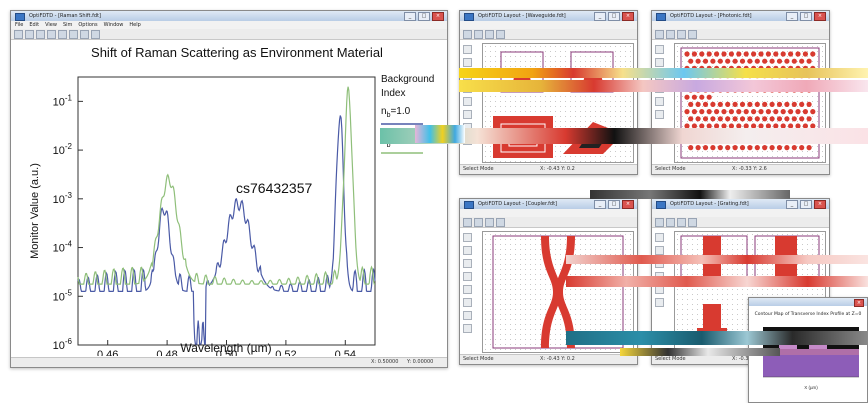 This screenshot has width=868, height=403. Describe the element at coordinates (51, 34) in the screenshot. I see `print-icon` at that location.